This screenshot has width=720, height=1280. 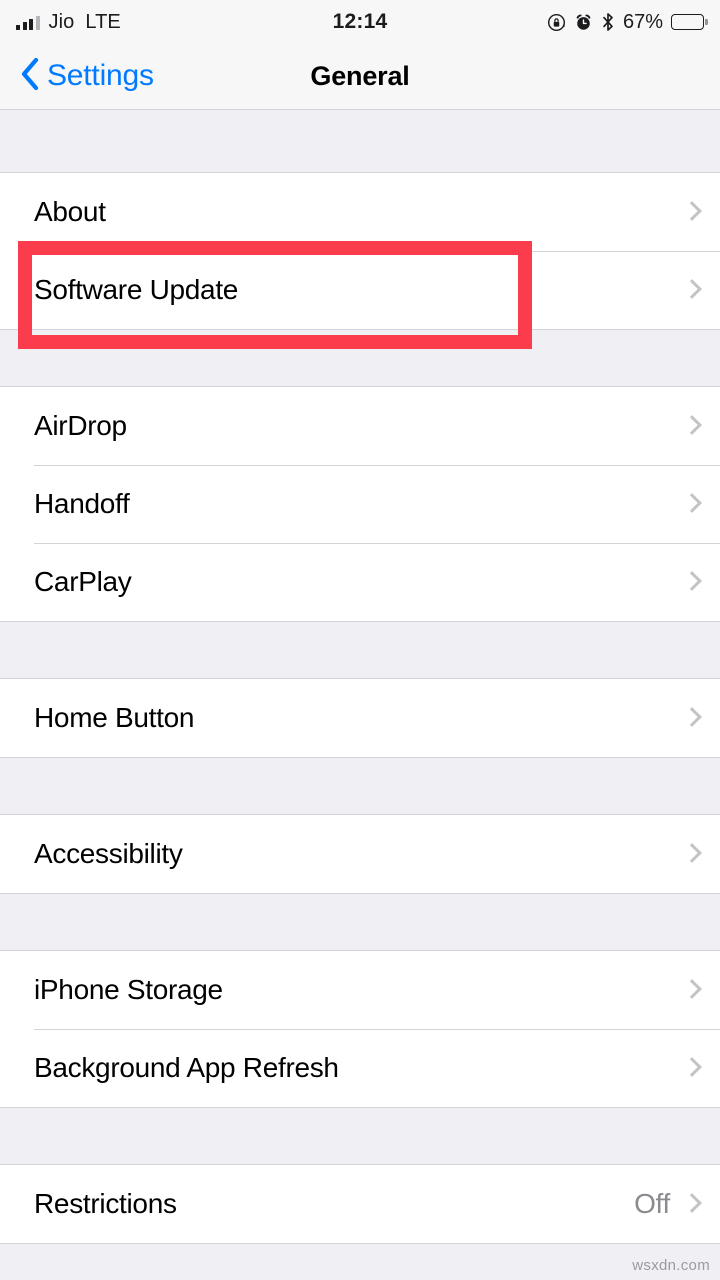 What do you see at coordinates (105, 1203) in the screenshot?
I see `row-label: Restrictions` at bounding box center [105, 1203].